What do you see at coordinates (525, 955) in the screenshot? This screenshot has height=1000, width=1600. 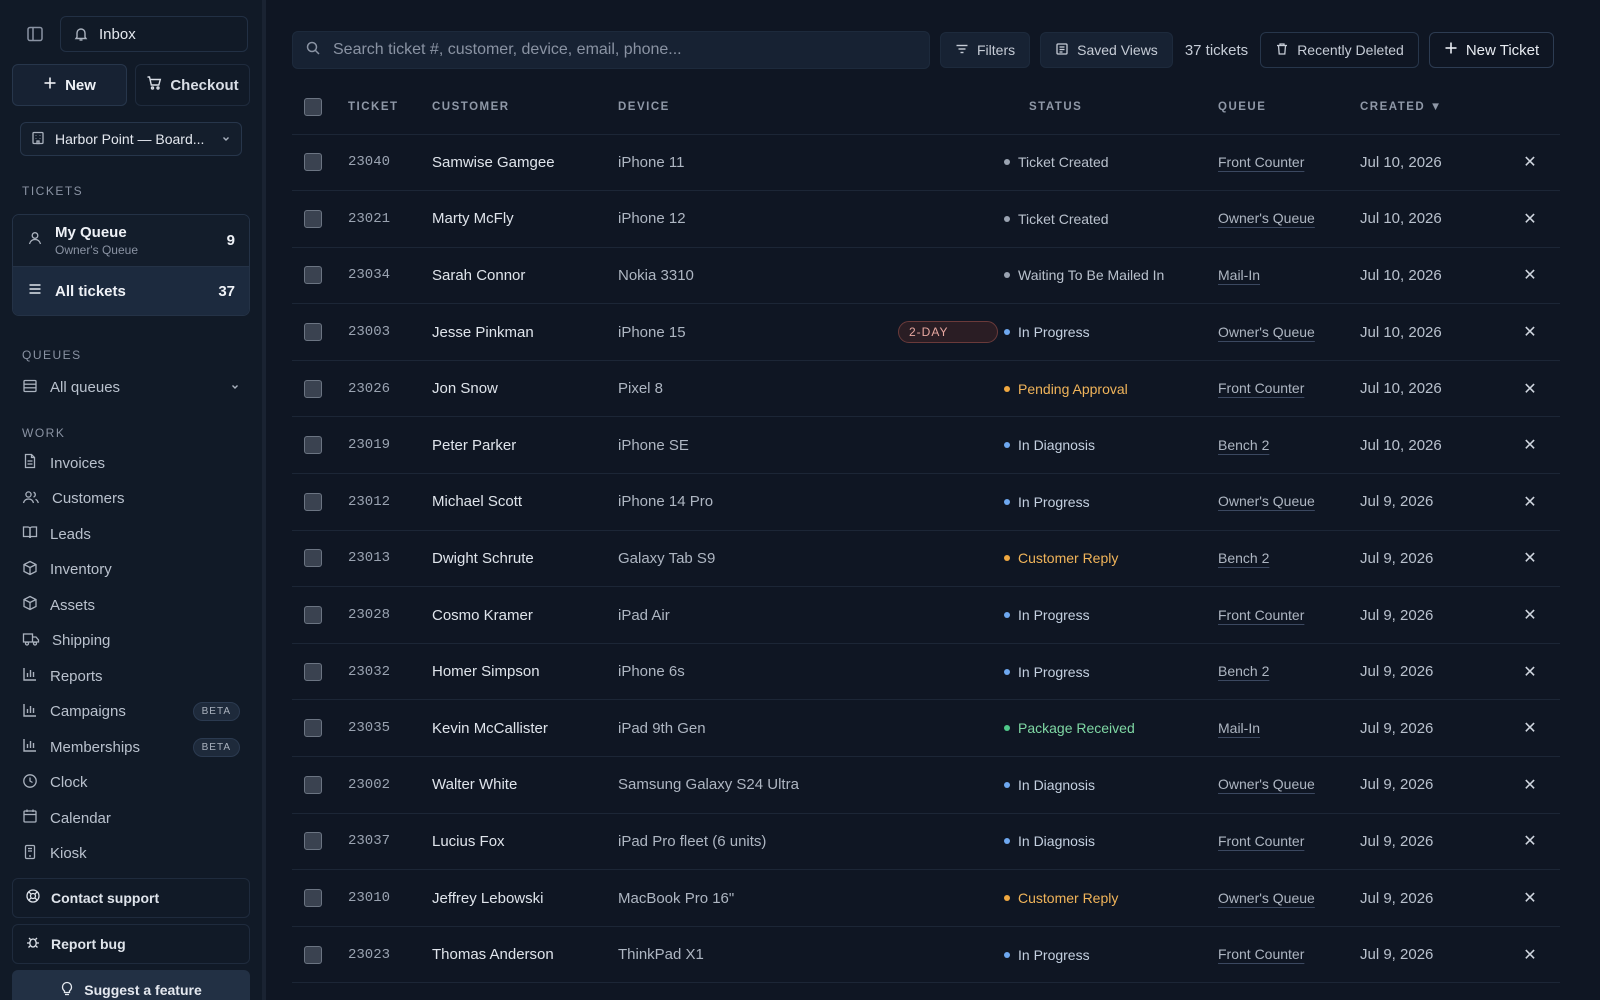 I see `customer-name: Thomas Anderson` at bounding box center [525, 955].